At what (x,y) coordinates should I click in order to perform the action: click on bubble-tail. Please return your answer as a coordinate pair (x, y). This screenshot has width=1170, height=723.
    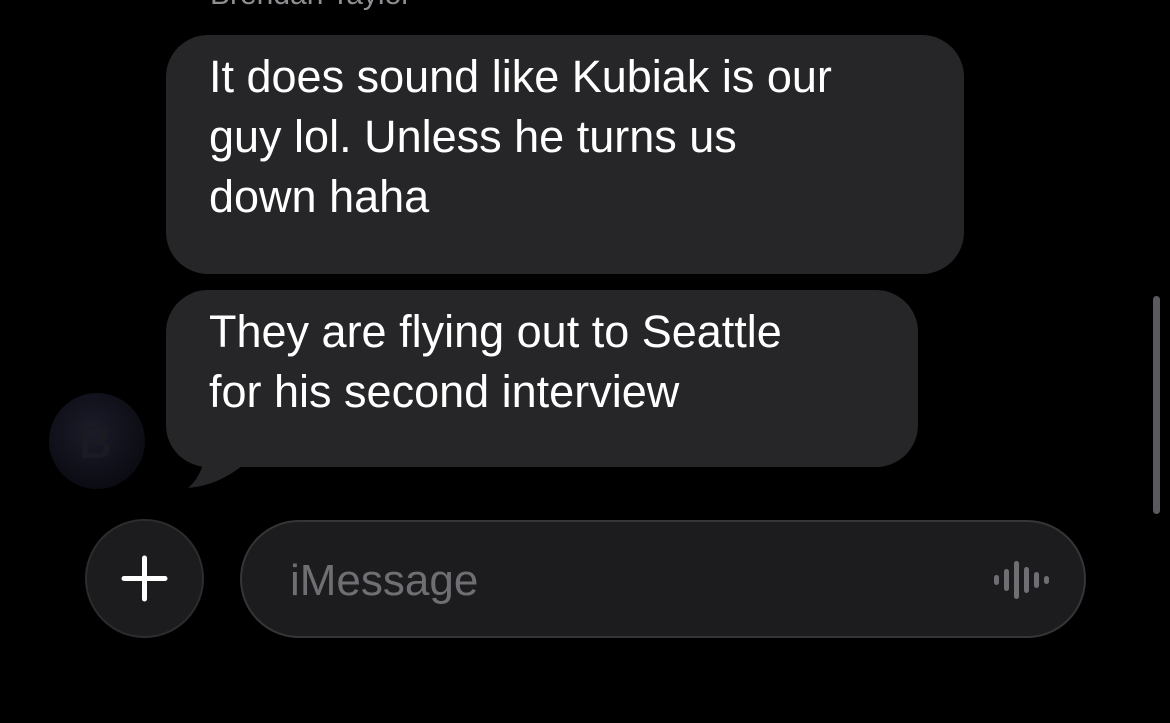
    Looking at the image, I should click on (215, 459).